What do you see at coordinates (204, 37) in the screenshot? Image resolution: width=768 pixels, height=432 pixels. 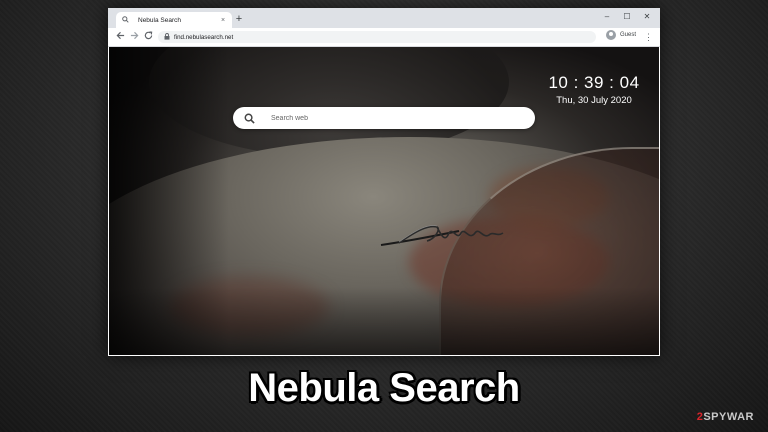 I see `url-text: find.nebulasearch.net` at bounding box center [204, 37].